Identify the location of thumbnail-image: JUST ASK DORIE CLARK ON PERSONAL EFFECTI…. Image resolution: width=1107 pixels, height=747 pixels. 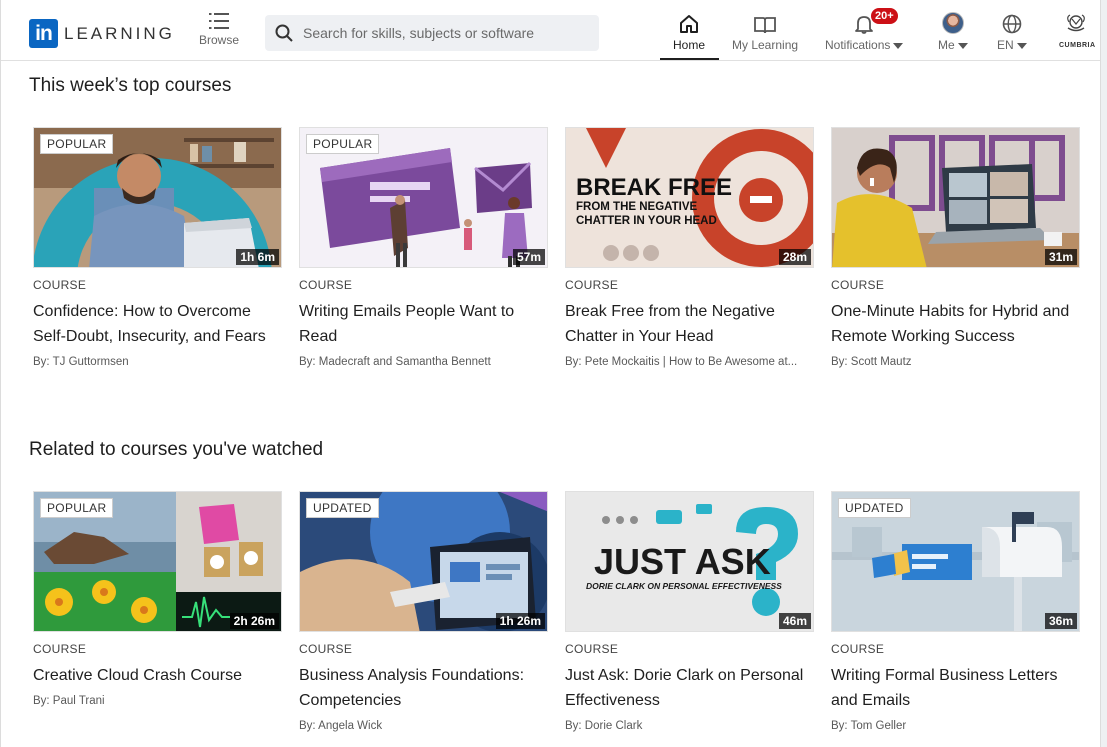
(689, 561).